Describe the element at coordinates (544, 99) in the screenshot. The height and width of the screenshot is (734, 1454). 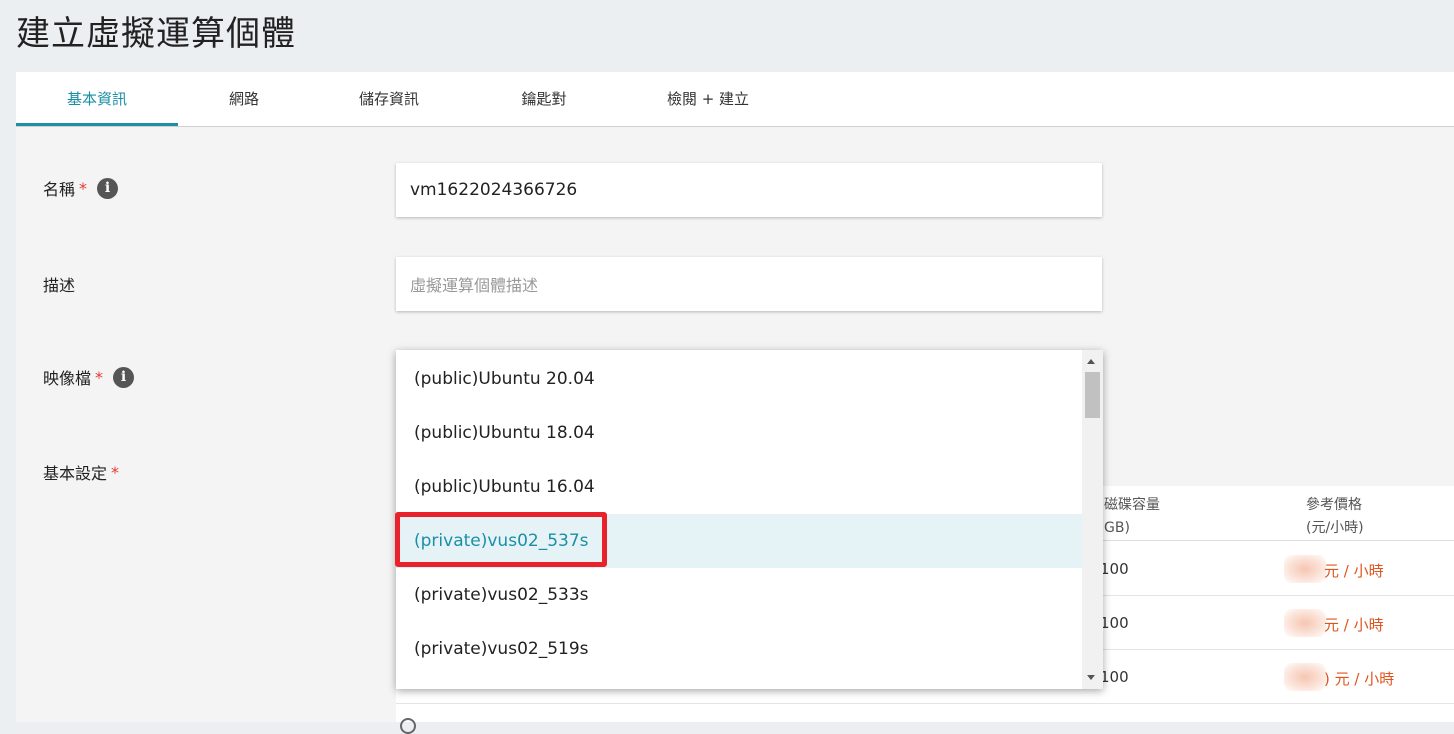
I see `tab-keypair: 鑰匙對` at that location.